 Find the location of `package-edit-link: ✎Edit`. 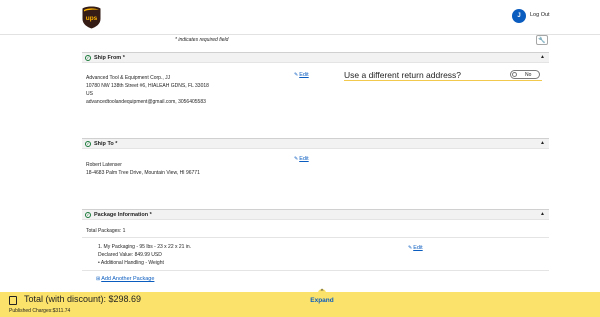

package-edit-link: ✎Edit is located at coordinates (415, 248).